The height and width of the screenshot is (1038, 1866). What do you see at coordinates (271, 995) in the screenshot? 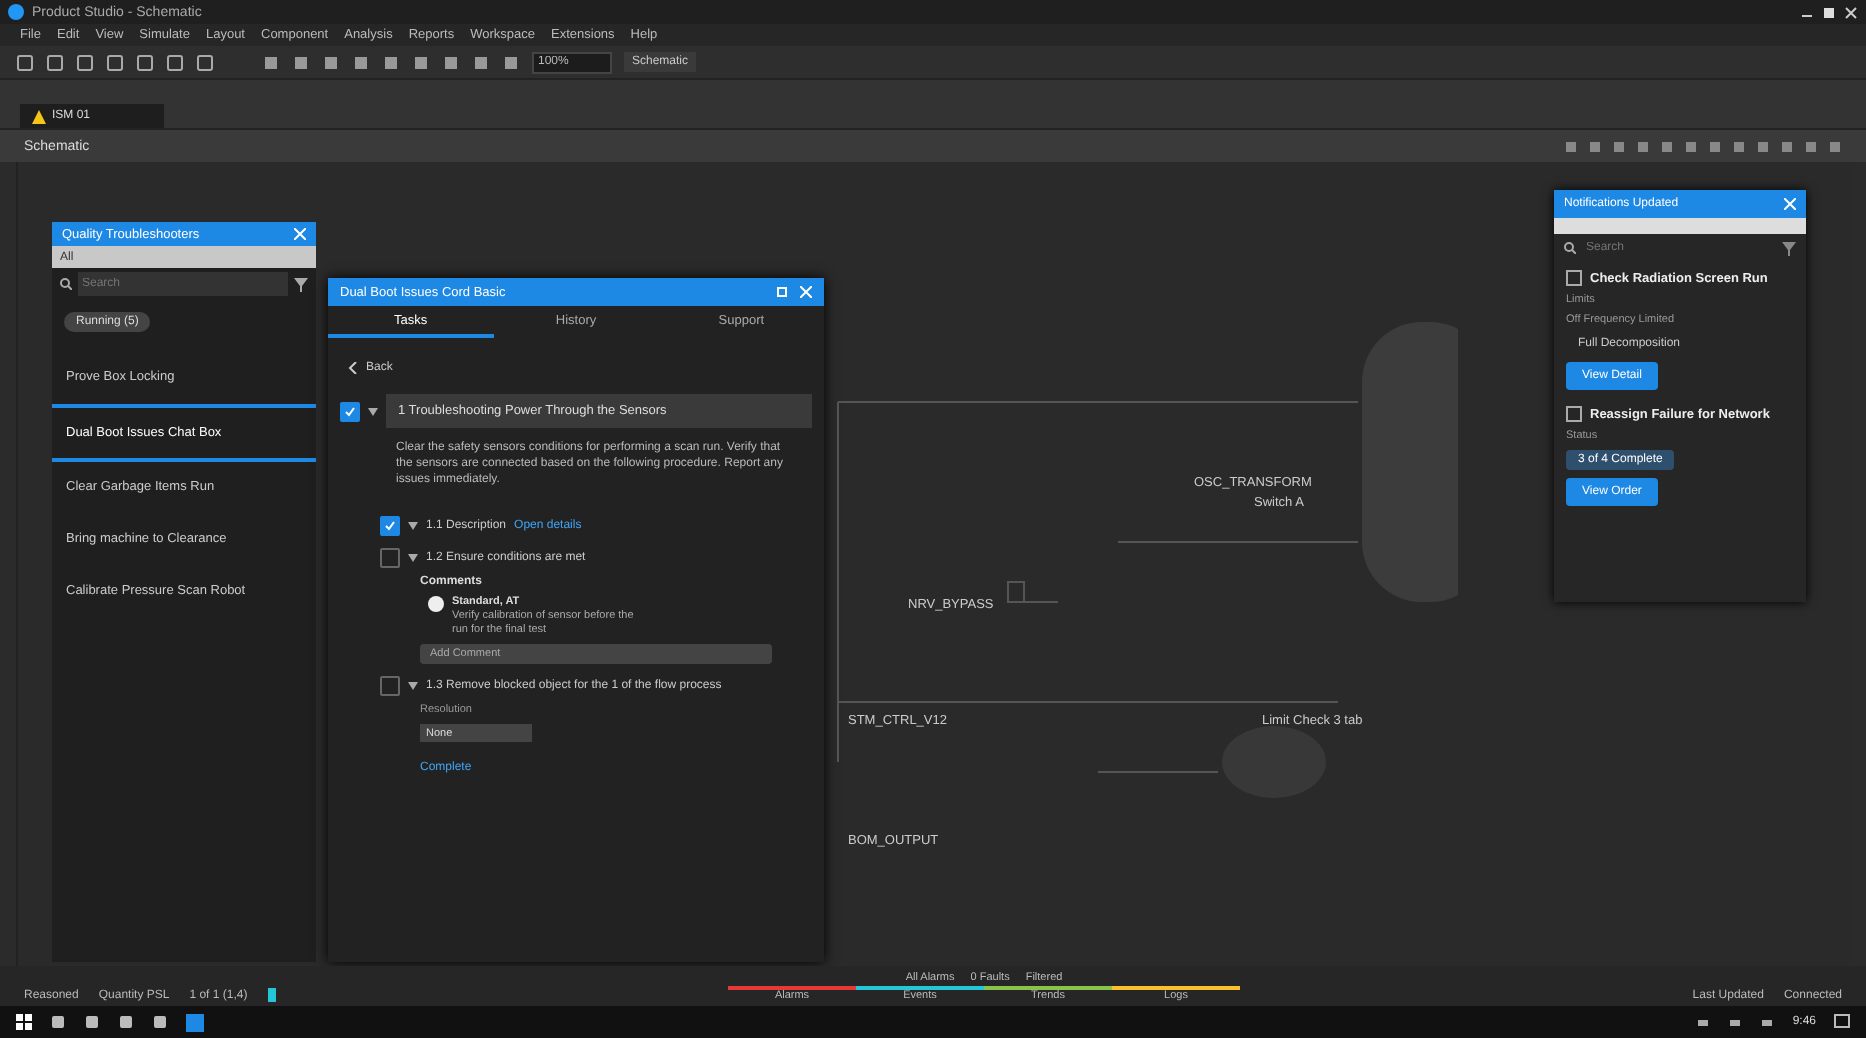
I see `status-indicator-icon` at bounding box center [271, 995].